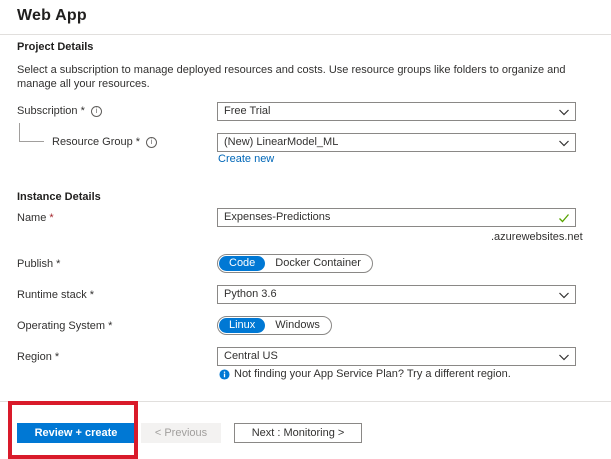  What do you see at coordinates (396, 294) in the screenshot?
I see `runtime-stack-select: Python 3.6` at bounding box center [396, 294].